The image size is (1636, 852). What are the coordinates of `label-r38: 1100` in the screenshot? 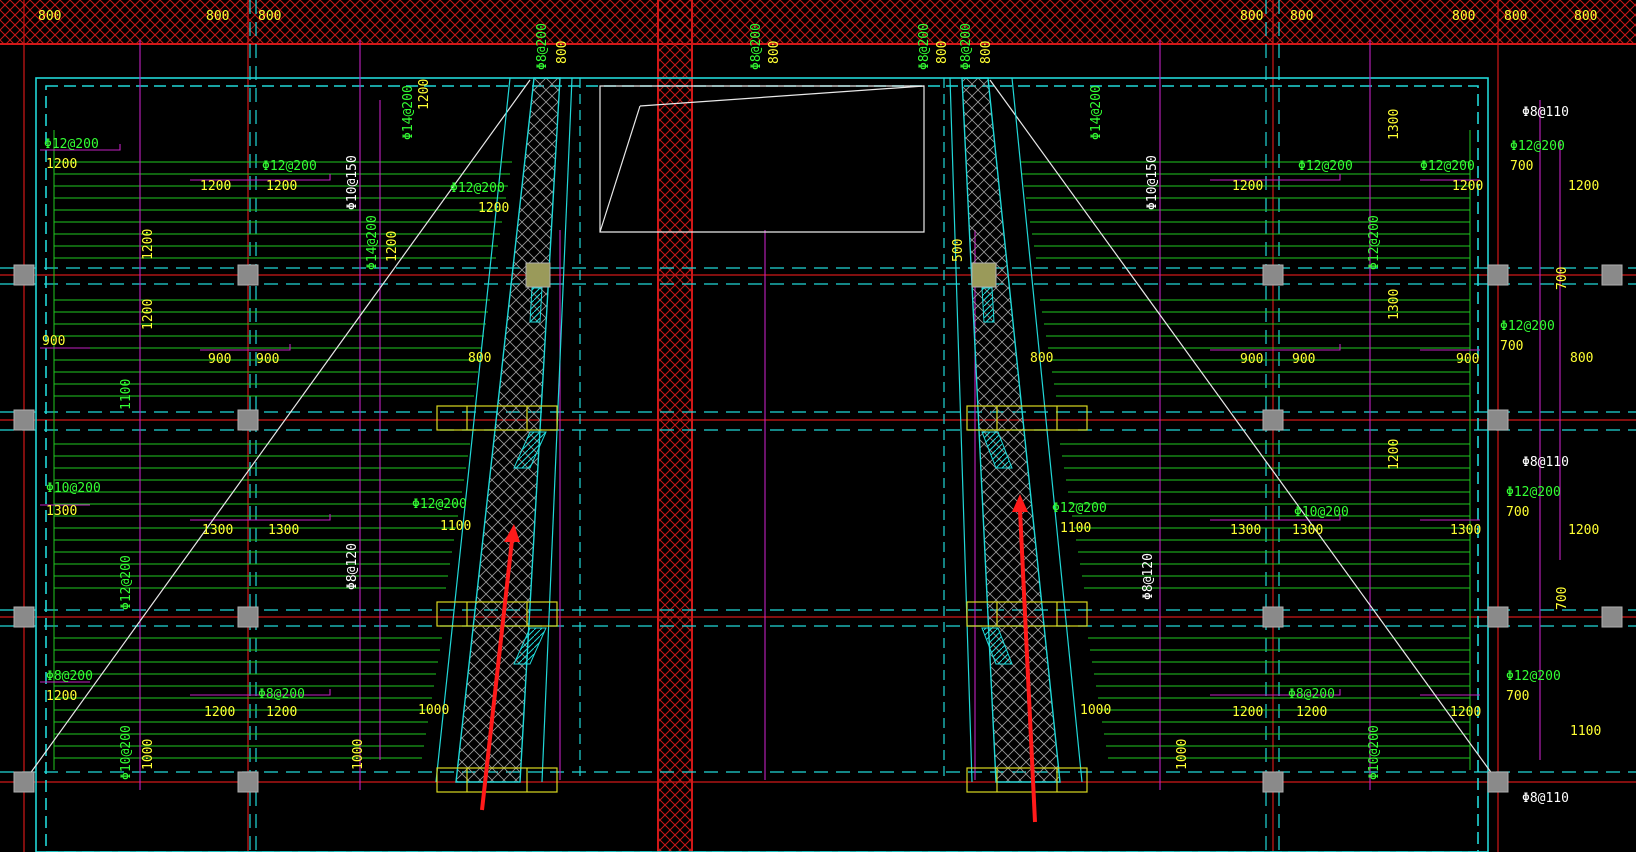 It's located at (1585, 731).